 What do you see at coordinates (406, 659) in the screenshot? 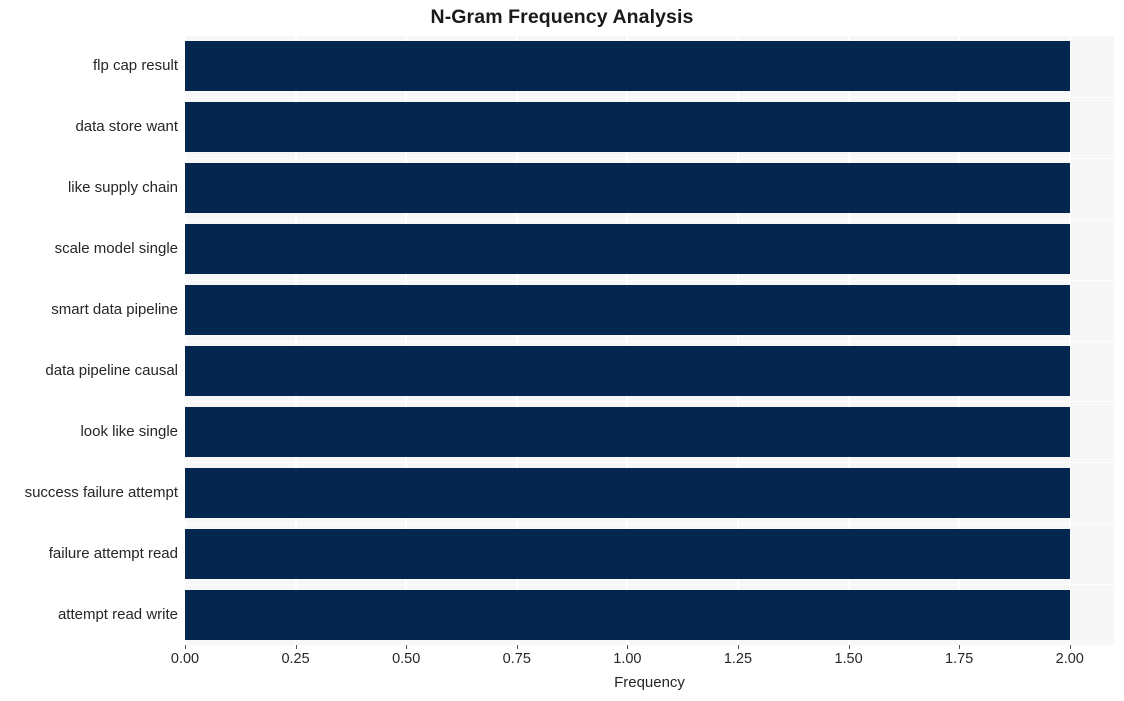
I see `x-axis-tick-label: 0.50` at bounding box center [406, 659].